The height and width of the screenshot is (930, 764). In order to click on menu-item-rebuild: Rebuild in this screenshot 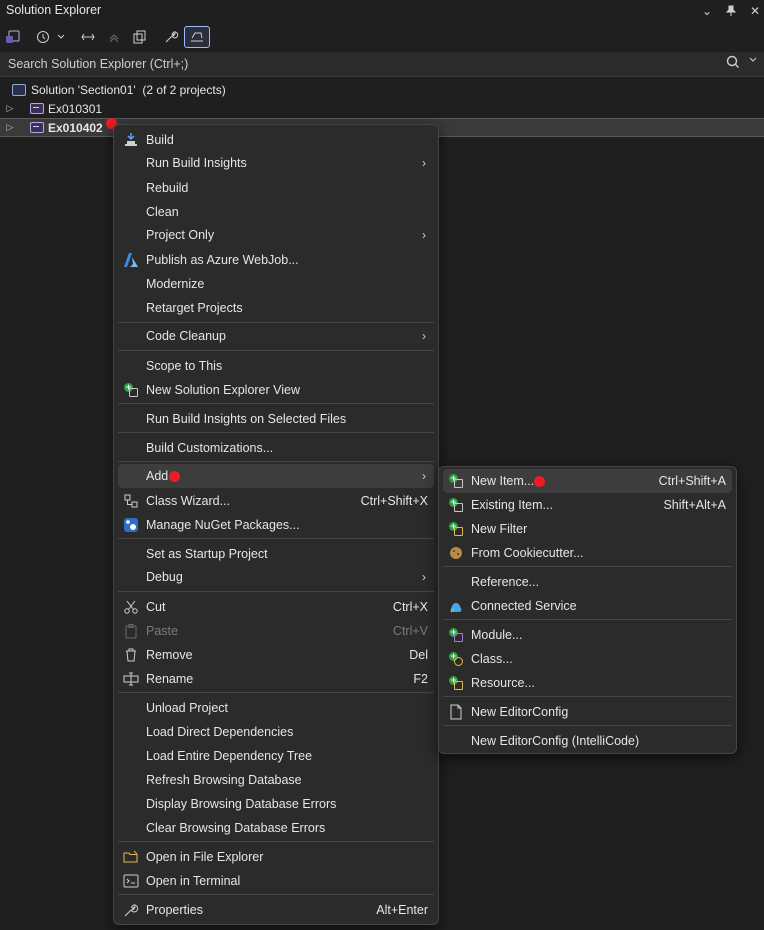, I will do `click(276, 188)`.